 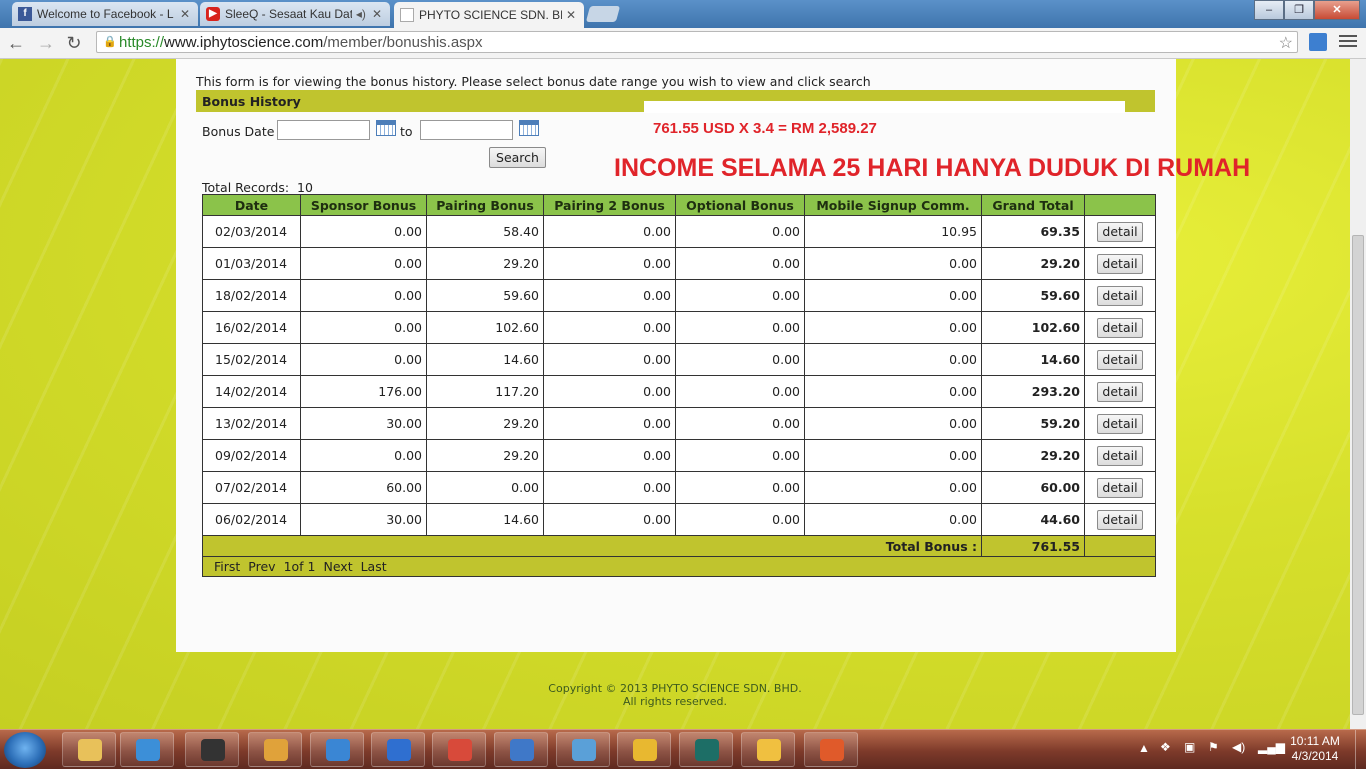 What do you see at coordinates (337, 566) in the screenshot?
I see `pager-next: Next` at bounding box center [337, 566].